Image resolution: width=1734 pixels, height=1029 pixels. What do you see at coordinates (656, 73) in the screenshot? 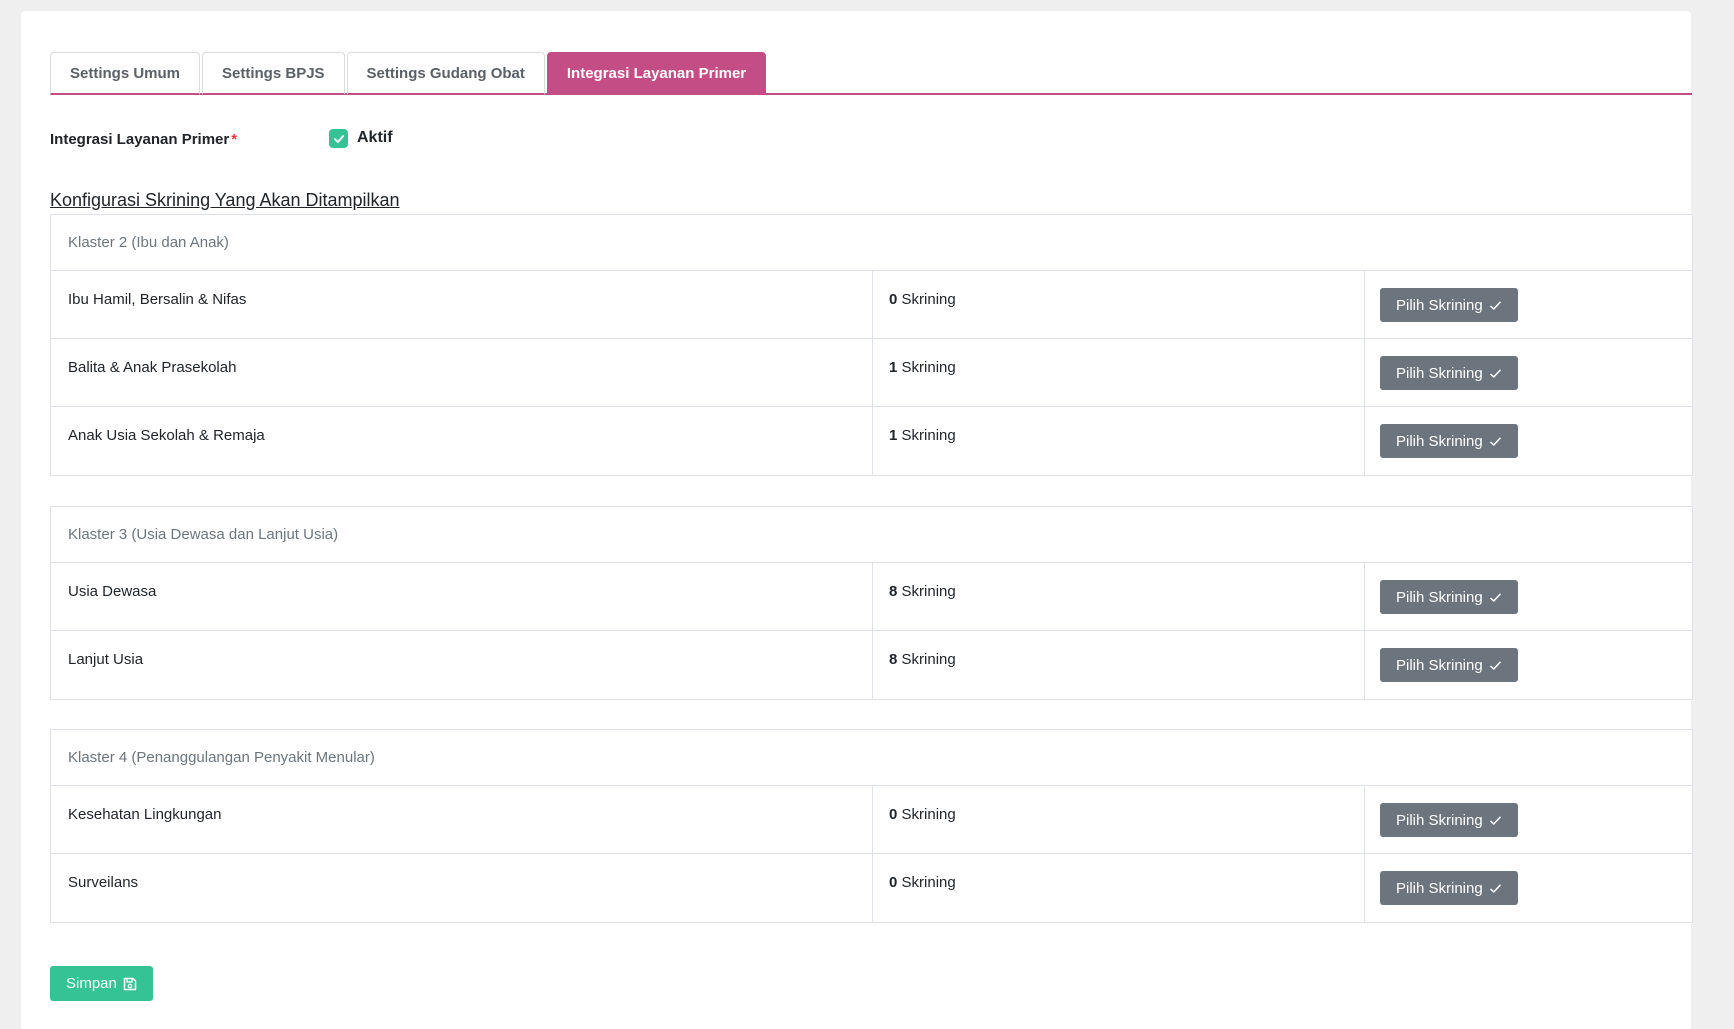
I see `tab-integrasi-layanan-primer: Integrasi Layanan Primer` at bounding box center [656, 73].